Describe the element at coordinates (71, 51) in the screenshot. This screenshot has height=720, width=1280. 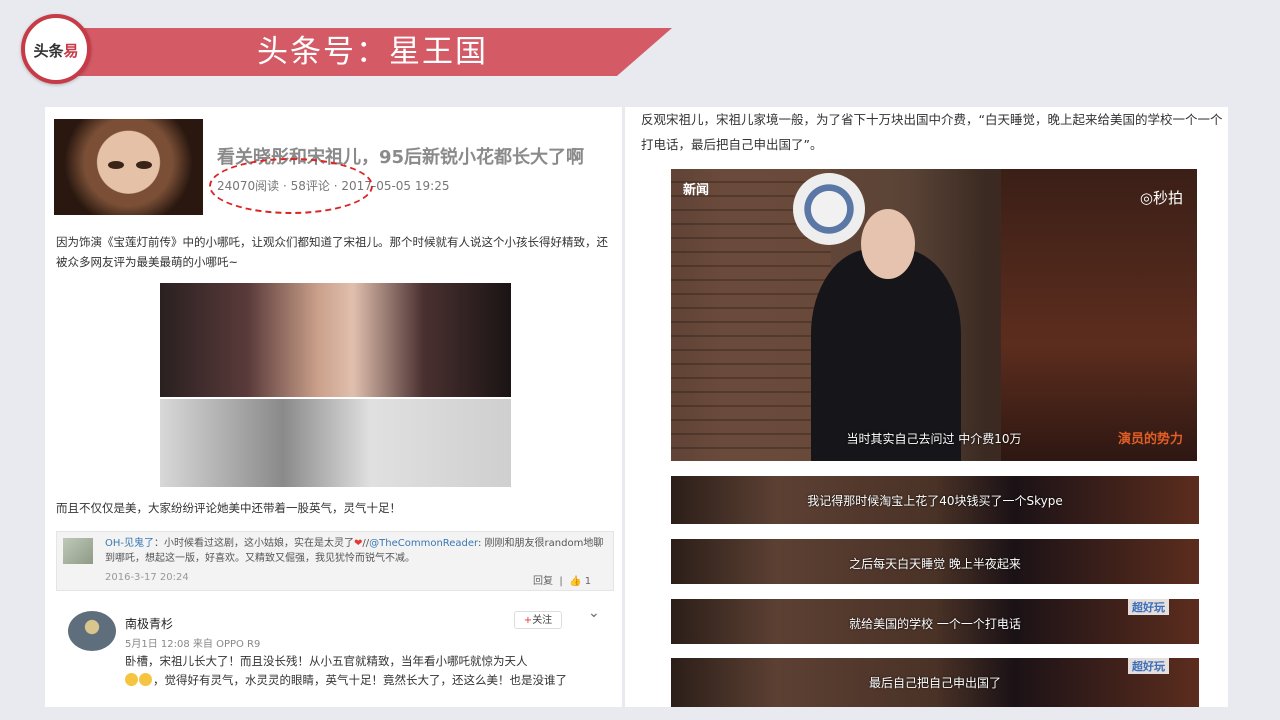
I see `logo-text-b: 易` at that location.